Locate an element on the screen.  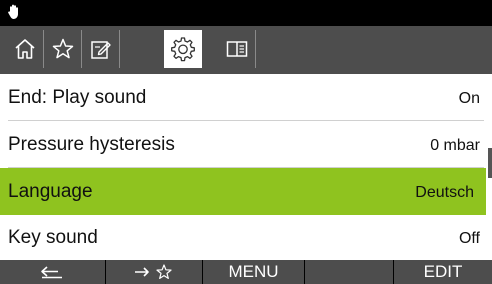
tab-settings is located at coordinates (183, 49).